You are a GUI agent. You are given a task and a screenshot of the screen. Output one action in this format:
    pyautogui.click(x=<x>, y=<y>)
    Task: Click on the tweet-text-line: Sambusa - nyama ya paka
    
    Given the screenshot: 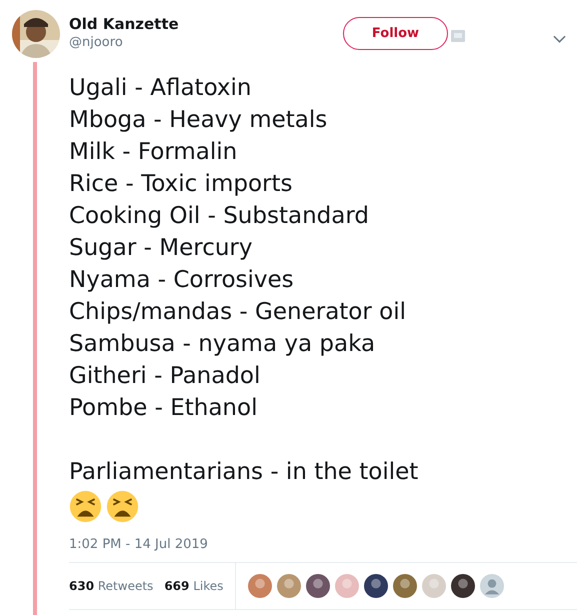 What is the action you would take?
    pyautogui.click(x=222, y=344)
    